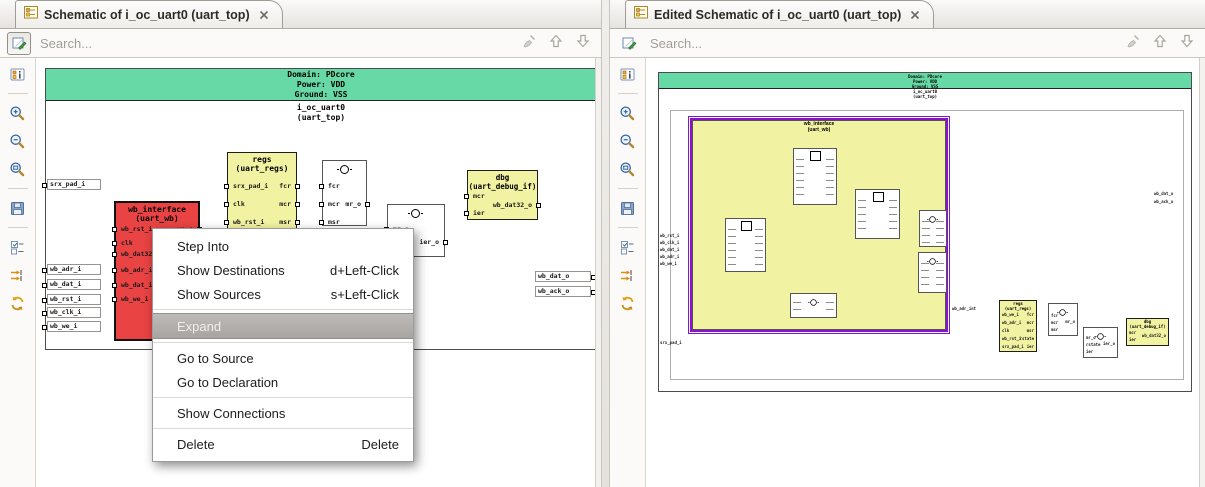 The height and width of the screenshot is (487, 1205). Describe the element at coordinates (670, 256) in the screenshot. I see `input-port: wb_adr_i` at that location.